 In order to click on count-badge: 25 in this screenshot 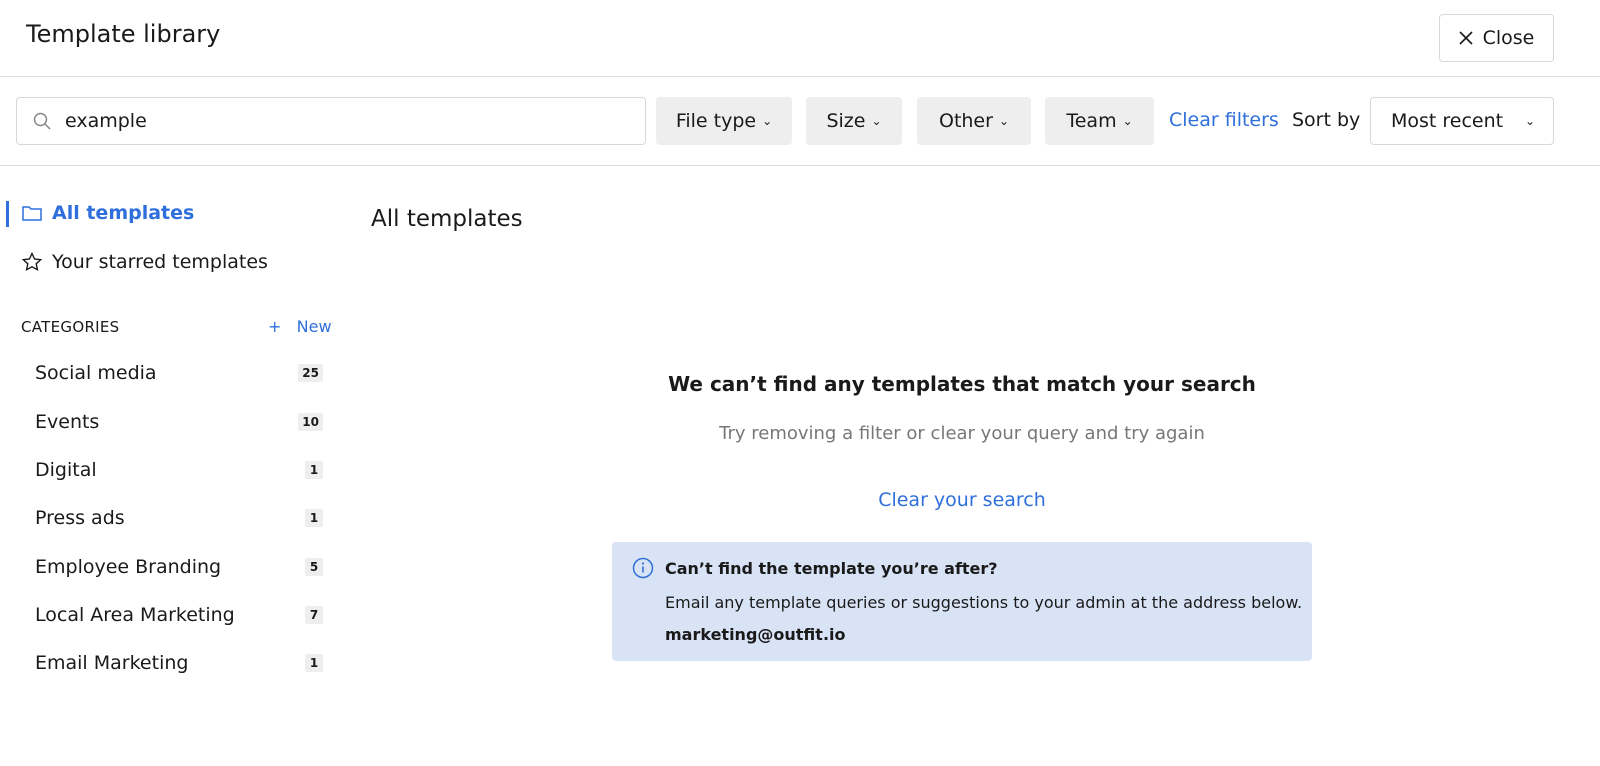, I will do `click(310, 373)`.